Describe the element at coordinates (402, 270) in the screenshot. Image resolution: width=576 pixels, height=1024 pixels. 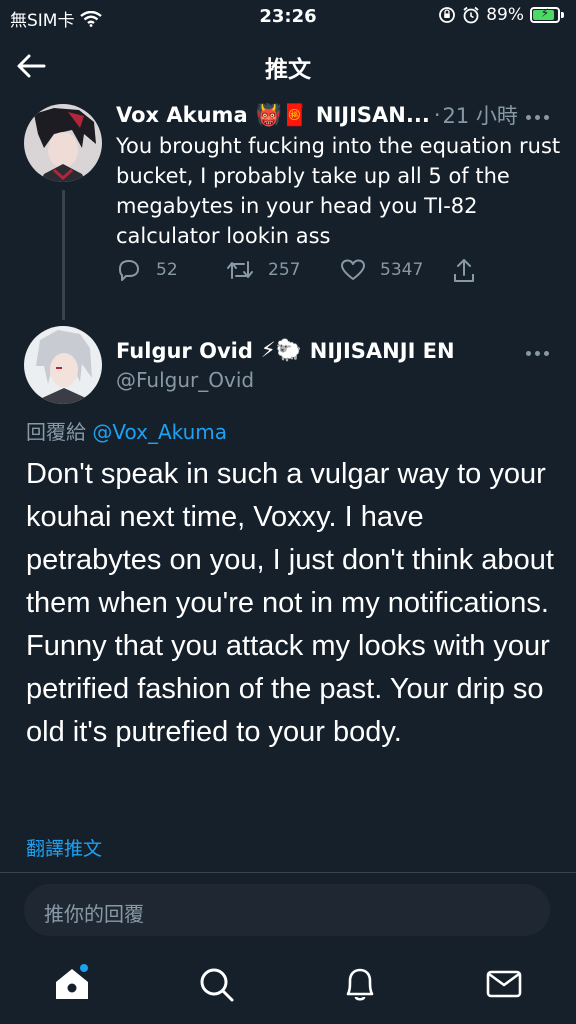
I see `like-count: 5347` at that location.